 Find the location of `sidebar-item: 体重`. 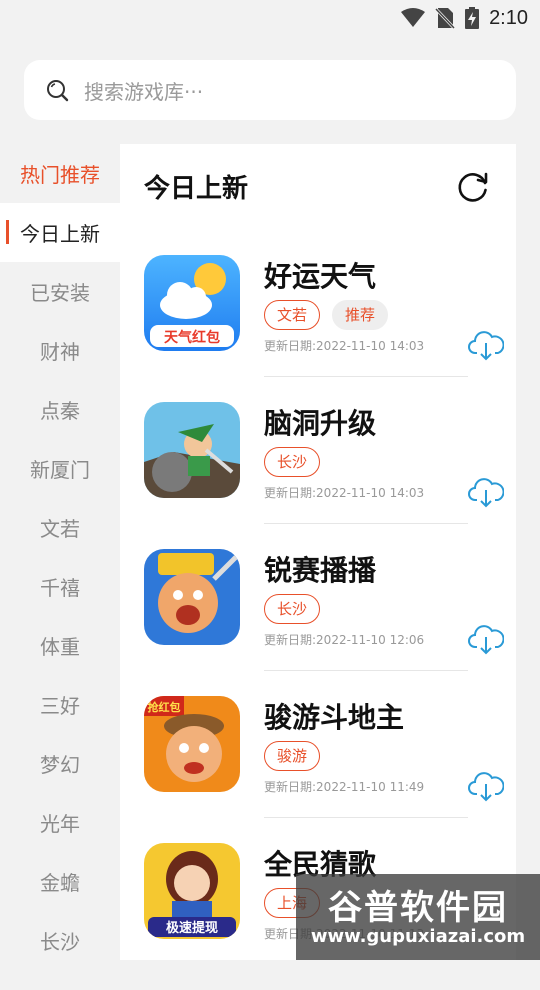

sidebar-item: 体重 is located at coordinates (60, 645).